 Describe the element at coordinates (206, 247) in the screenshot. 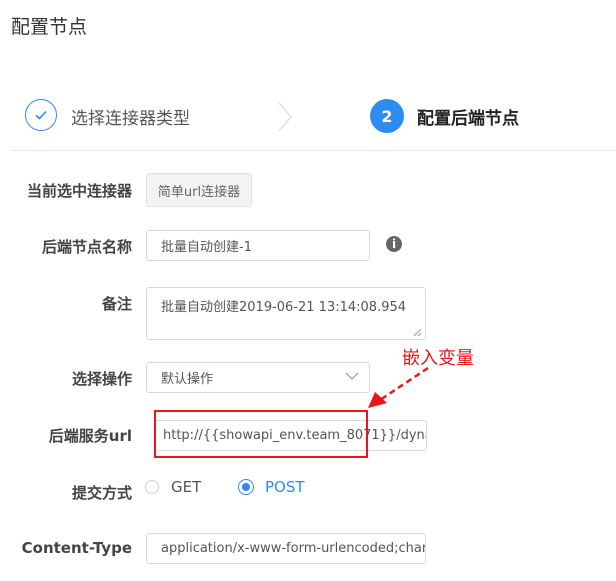

I see `node-name-value: 批量自动创建-1` at that location.